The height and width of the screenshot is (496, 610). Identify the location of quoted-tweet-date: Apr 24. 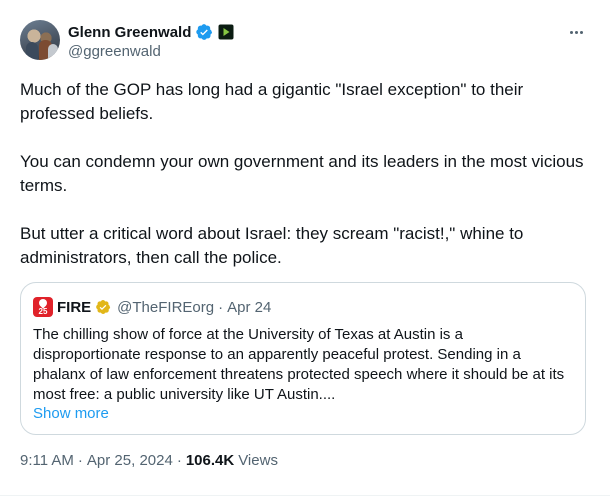
(249, 307).